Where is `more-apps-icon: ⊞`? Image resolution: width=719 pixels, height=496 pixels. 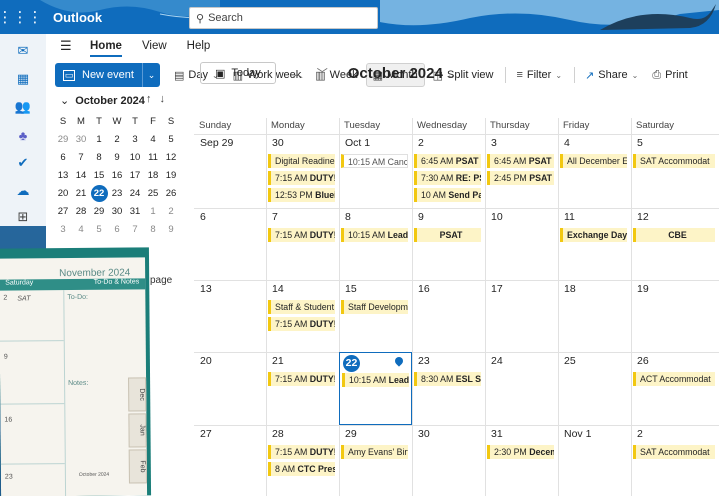 more-apps-icon: ⊞ is located at coordinates (23, 217).